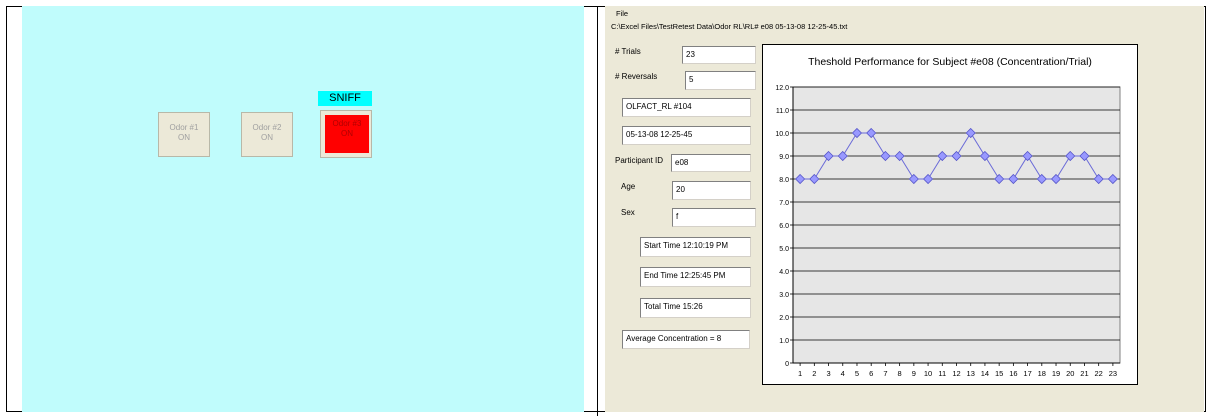  Describe the element at coordinates (628, 186) in the screenshot. I see `age-label: Age` at that location.